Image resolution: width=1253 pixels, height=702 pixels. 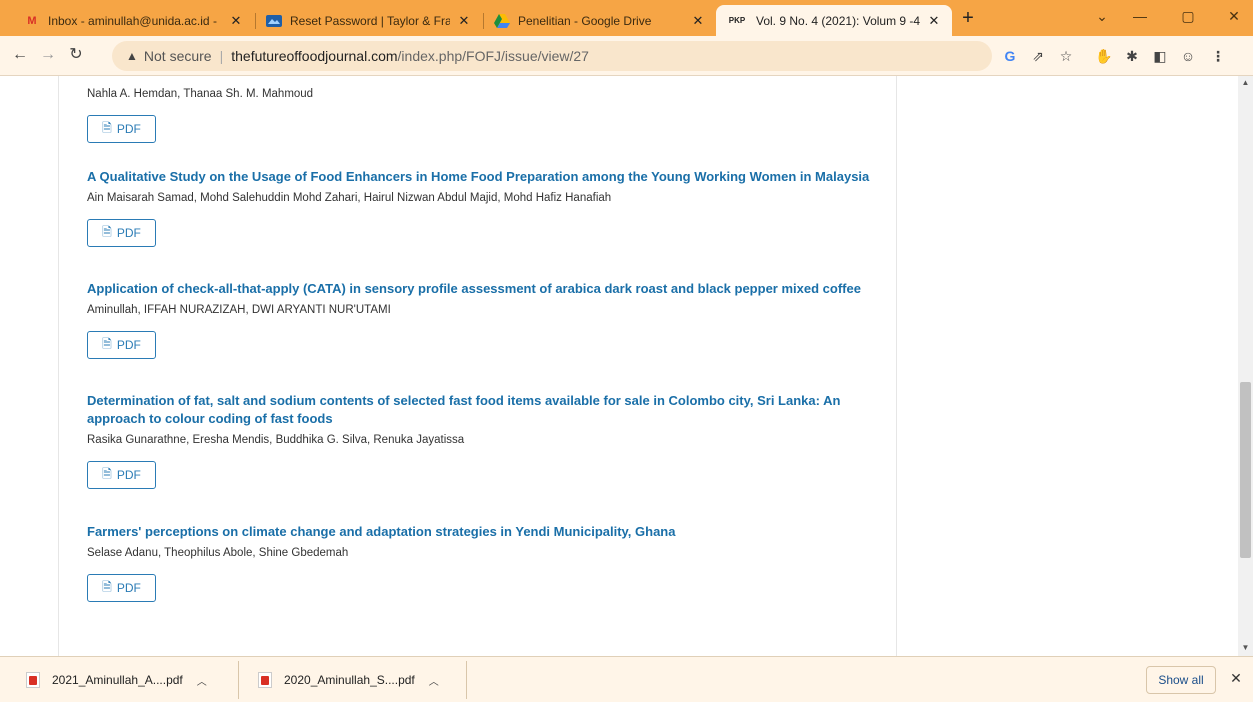 I want to click on forward-icon: →, so click(x=48, y=56).